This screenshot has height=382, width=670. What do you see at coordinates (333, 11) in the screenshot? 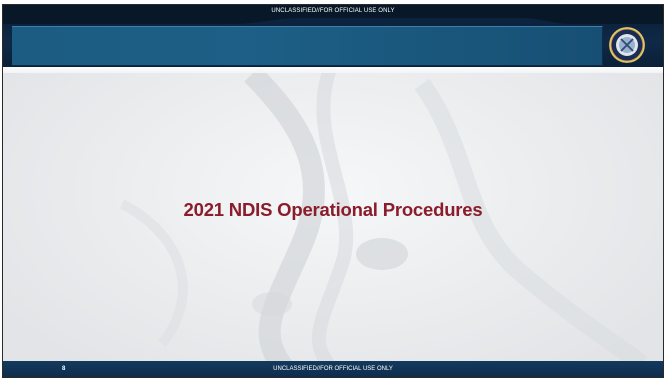
I see `header-classification: UNCLASSIFIED//FOR OFFICIAL USE ONLY` at bounding box center [333, 11].